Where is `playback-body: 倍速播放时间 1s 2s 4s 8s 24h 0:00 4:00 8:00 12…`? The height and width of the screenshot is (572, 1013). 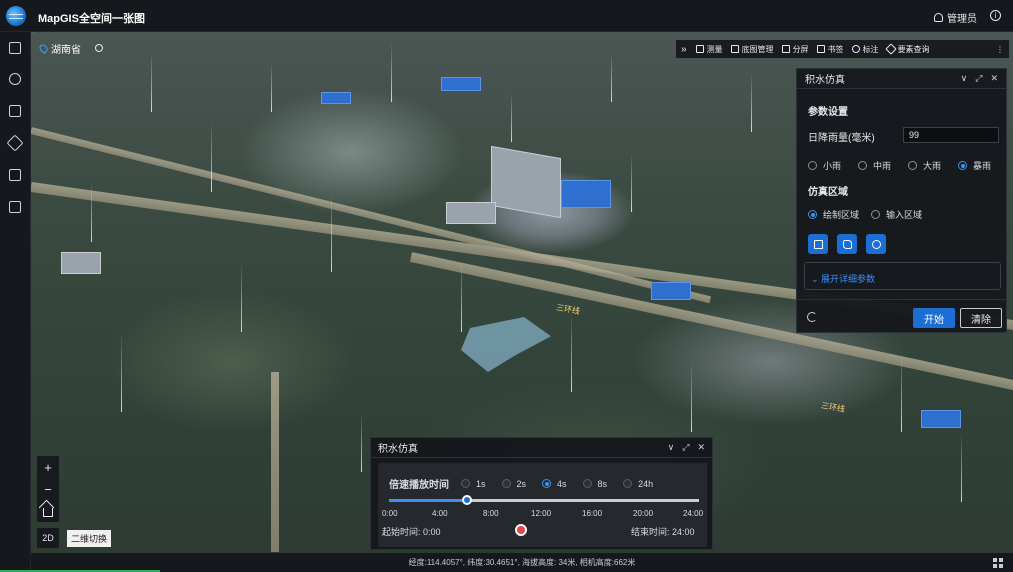 playback-body: 倍速播放时间 1s 2s 4s 8s 24h 0:00 4:00 8:00 12… is located at coordinates (542, 505).